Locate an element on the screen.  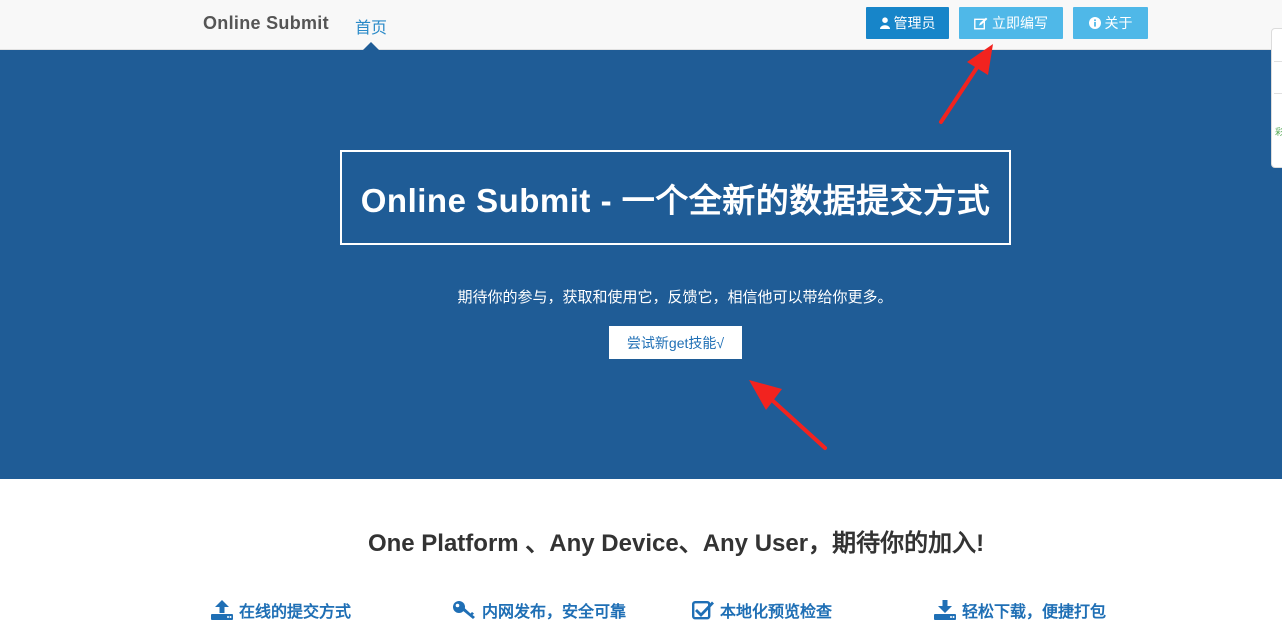
feature-local-preview: 本地化预览检查 is located at coordinates (762, 610).